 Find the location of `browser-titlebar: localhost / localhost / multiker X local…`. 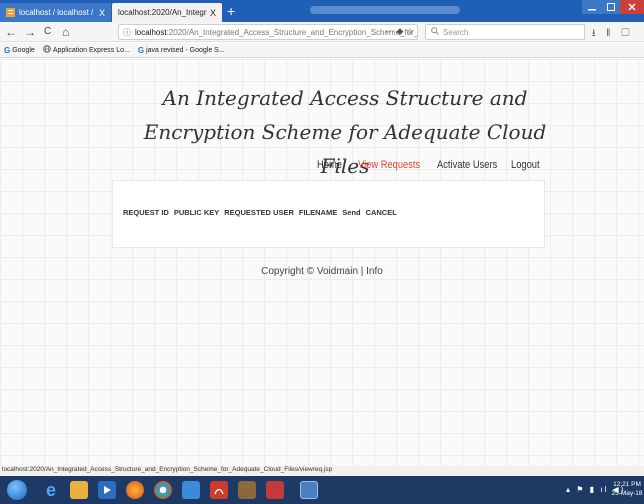

browser-titlebar: localhost / localhost / multiker X local… is located at coordinates (322, 11).